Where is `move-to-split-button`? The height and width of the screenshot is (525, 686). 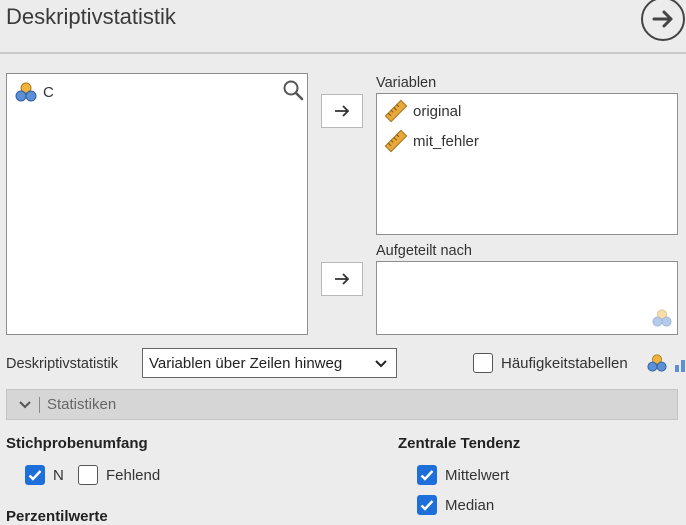
move-to-split-button is located at coordinates (342, 279).